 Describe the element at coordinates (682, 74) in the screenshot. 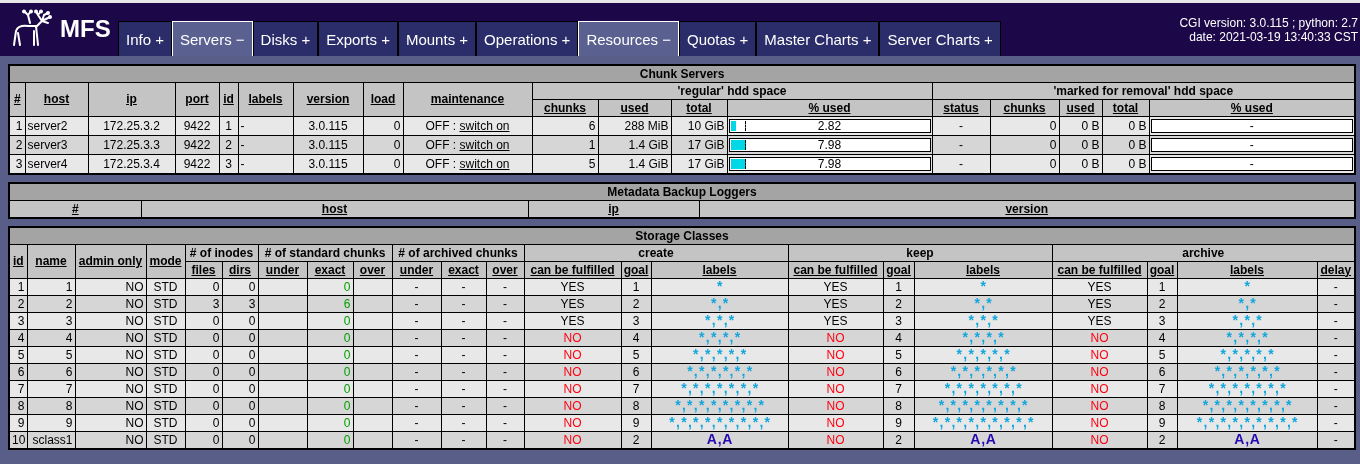

I see `table-title: Chunk Servers` at that location.